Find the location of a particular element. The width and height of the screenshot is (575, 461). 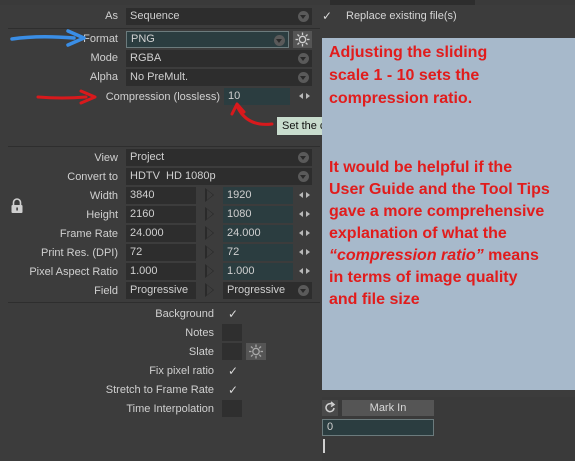

format-settings-button is located at coordinates (302, 39).